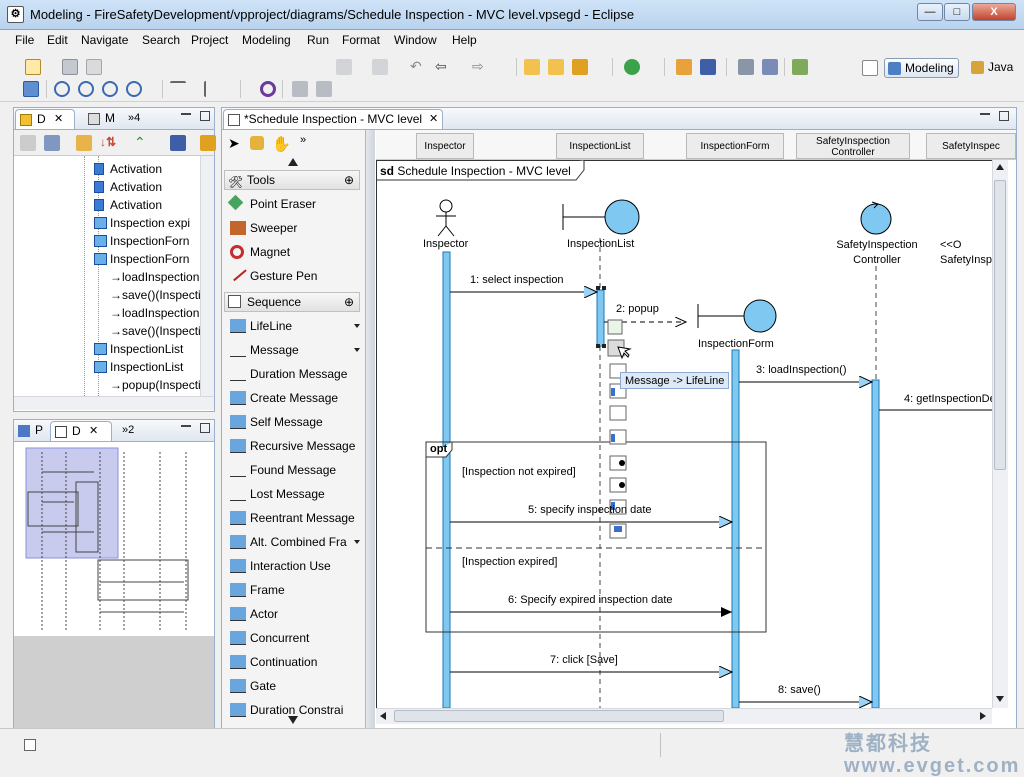  Describe the element at coordinates (480, 67) in the screenshot. I see `forward-icon: ⇨` at that location.